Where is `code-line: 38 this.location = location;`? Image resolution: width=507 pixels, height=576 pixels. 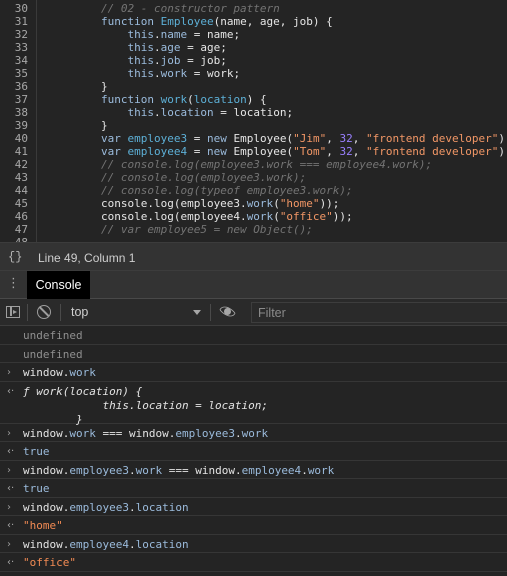 code-line: 38 this.location = location; is located at coordinates (253, 112).